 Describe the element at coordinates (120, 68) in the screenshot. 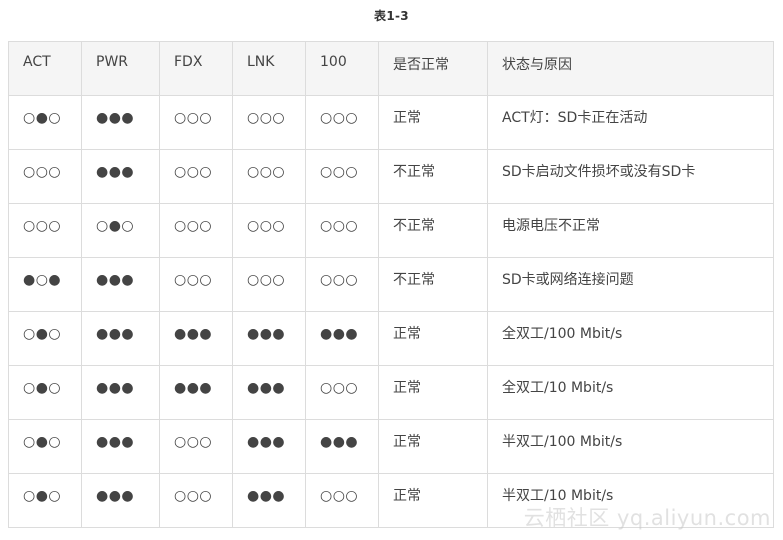

I see `header-pwr: PWR` at that location.